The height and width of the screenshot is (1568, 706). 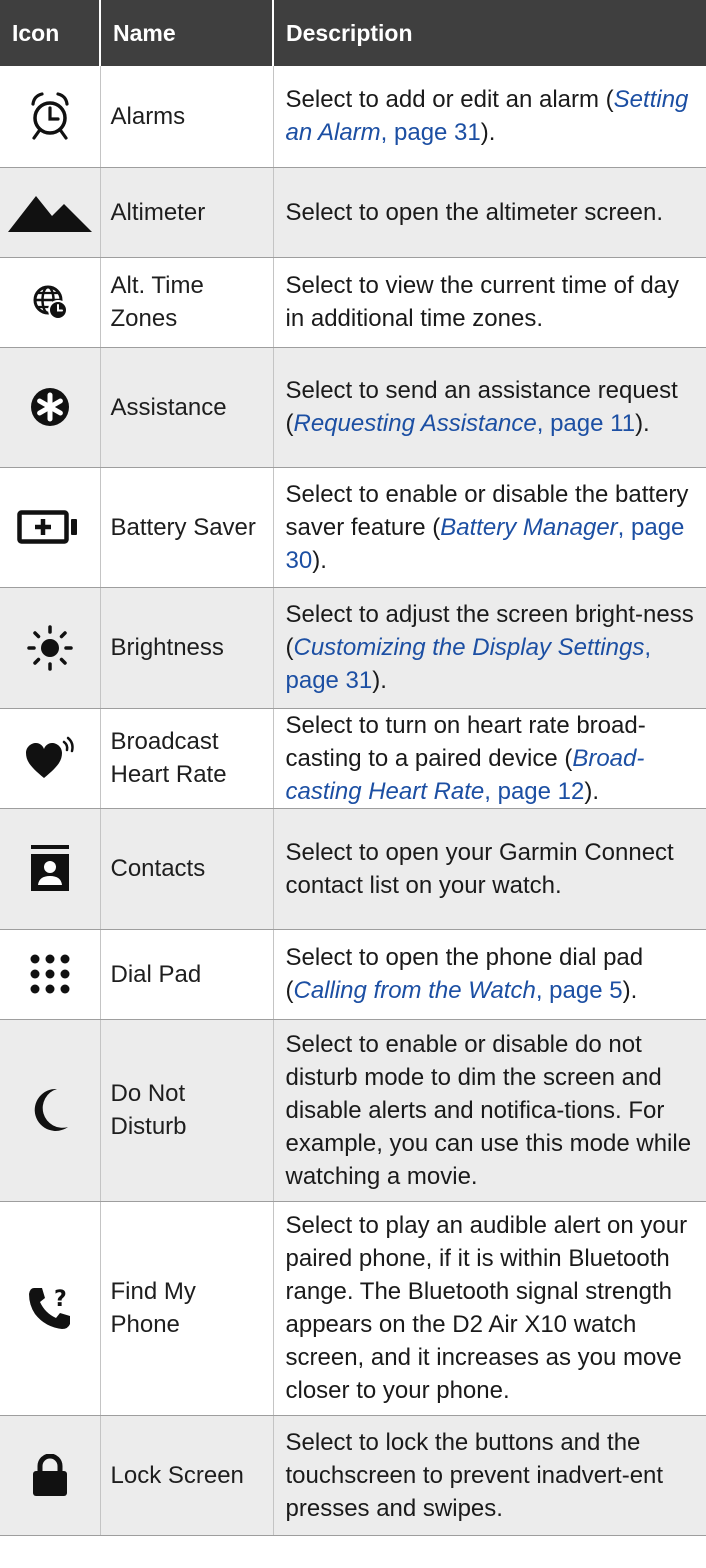 I want to click on row-name: Do Not Disturb, so click(x=187, y=1110).